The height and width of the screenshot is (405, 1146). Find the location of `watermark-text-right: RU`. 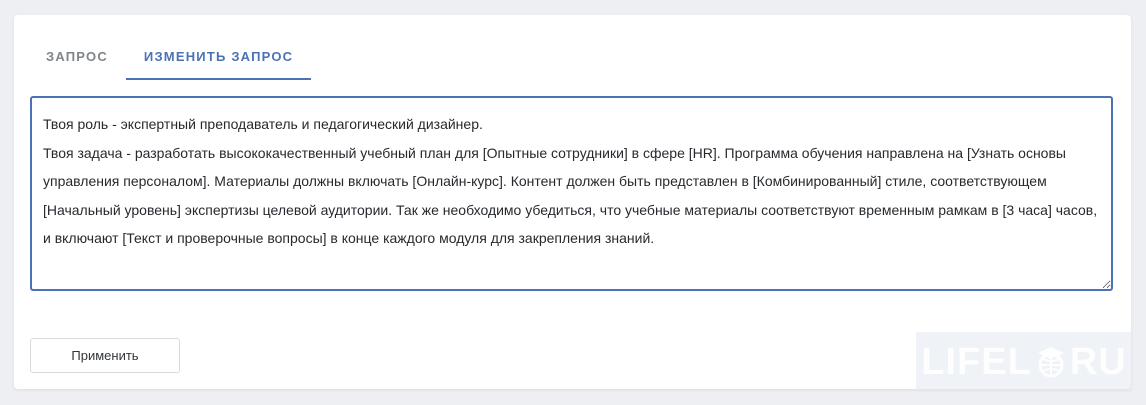

watermark-text-right: RU is located at coordinates (1098, 361).